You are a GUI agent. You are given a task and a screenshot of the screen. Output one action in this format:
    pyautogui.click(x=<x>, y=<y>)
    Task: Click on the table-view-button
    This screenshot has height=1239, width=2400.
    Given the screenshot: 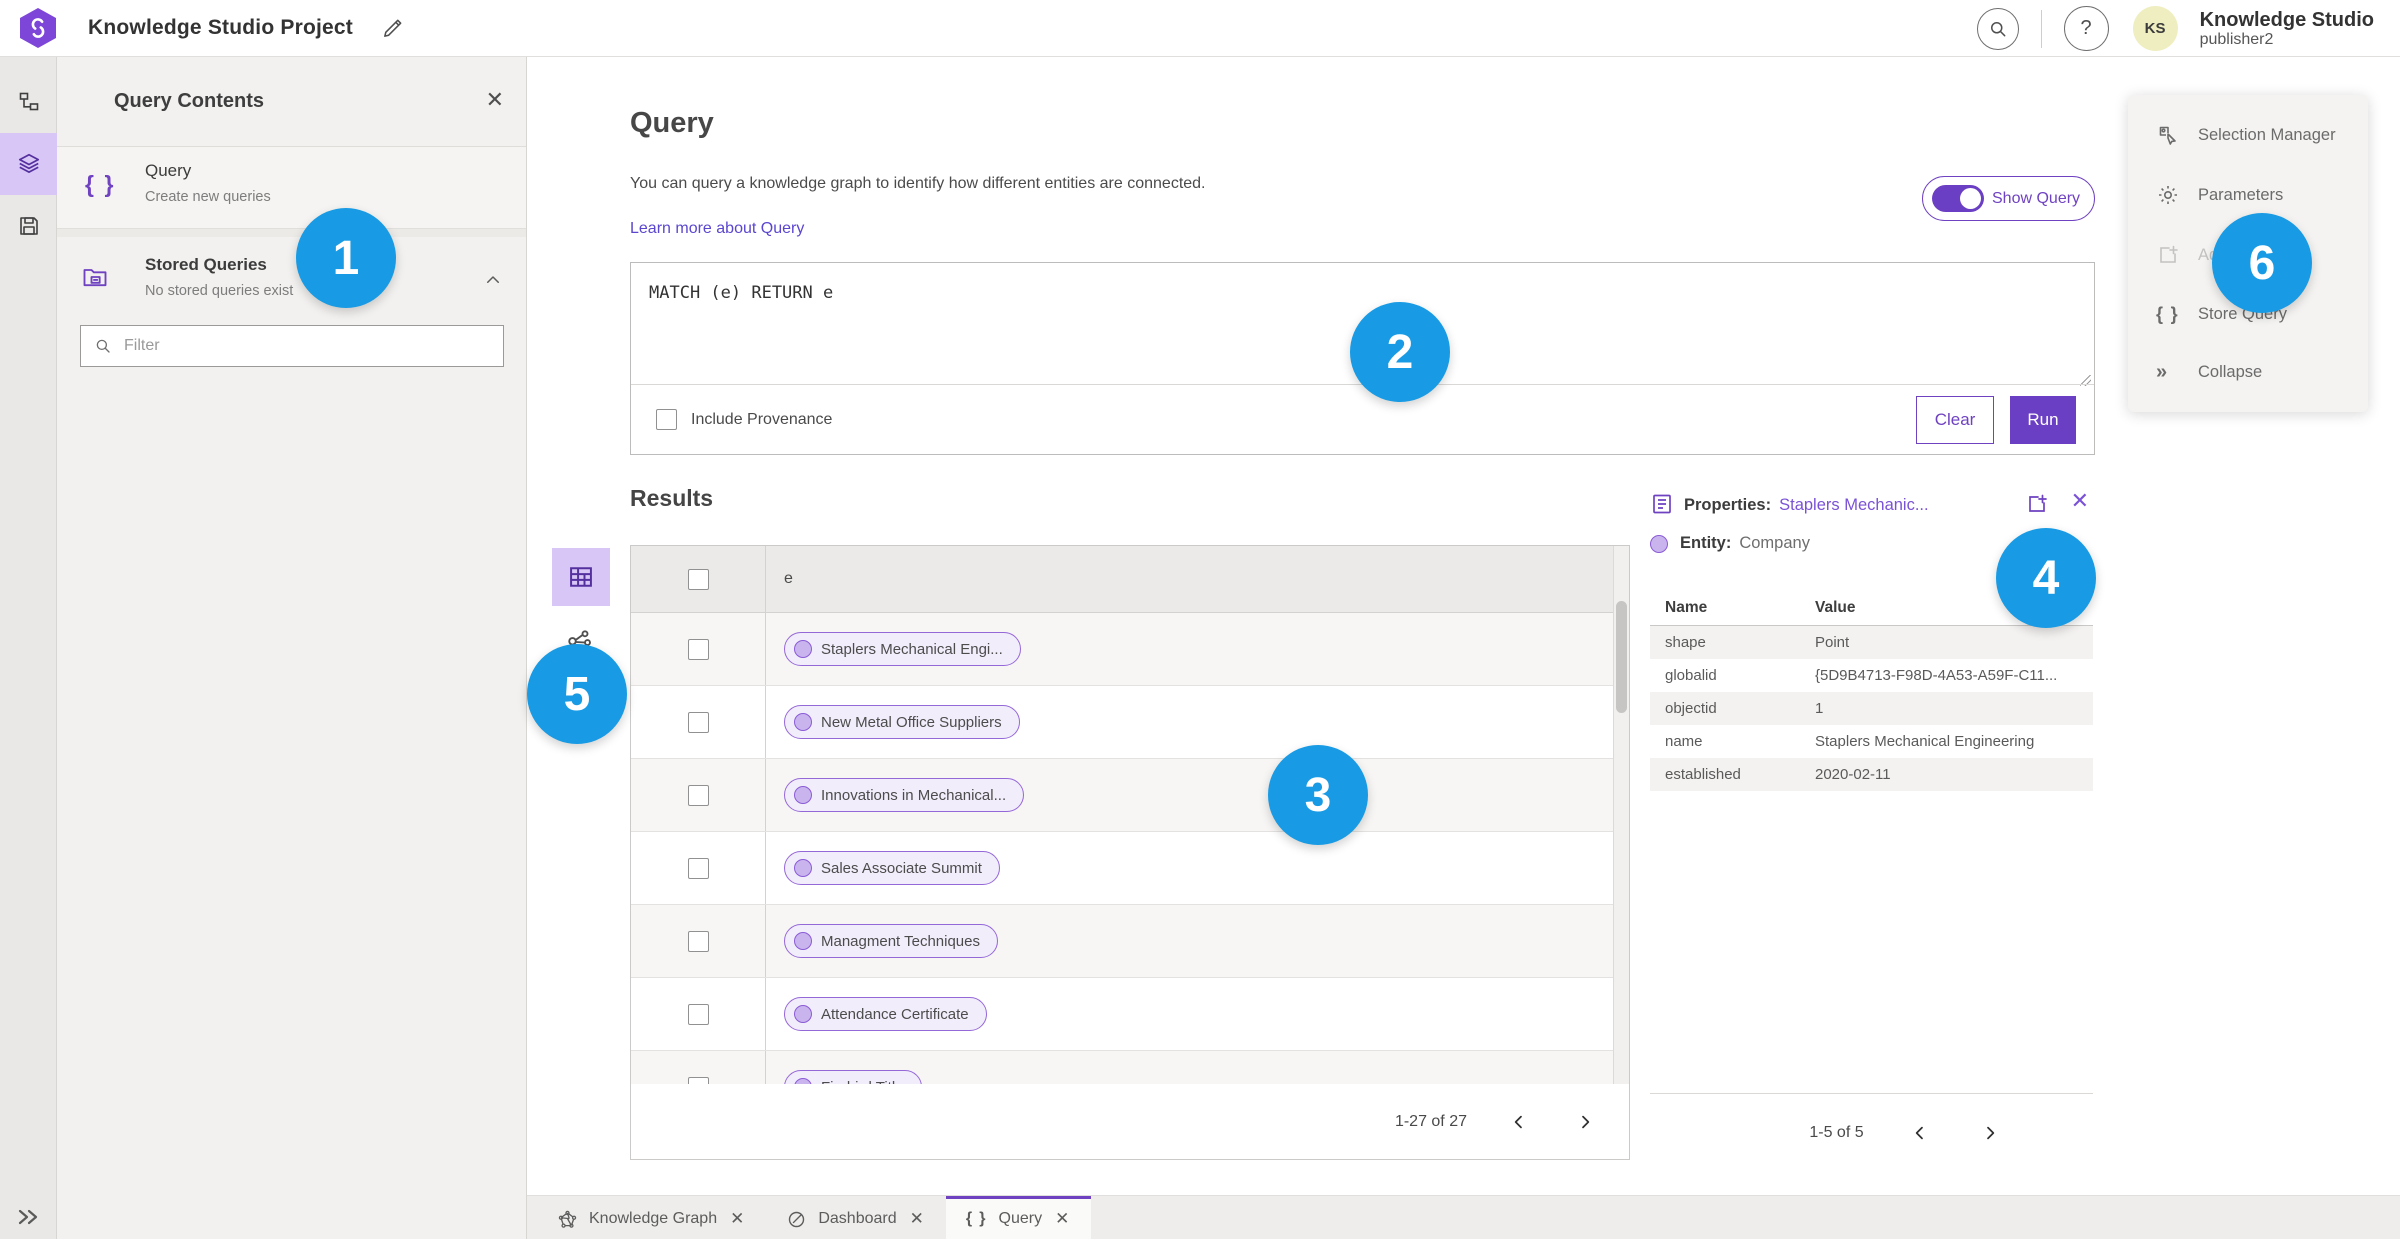 What is the action you would take?
    pyautogui.click(x=581, y=577)
    